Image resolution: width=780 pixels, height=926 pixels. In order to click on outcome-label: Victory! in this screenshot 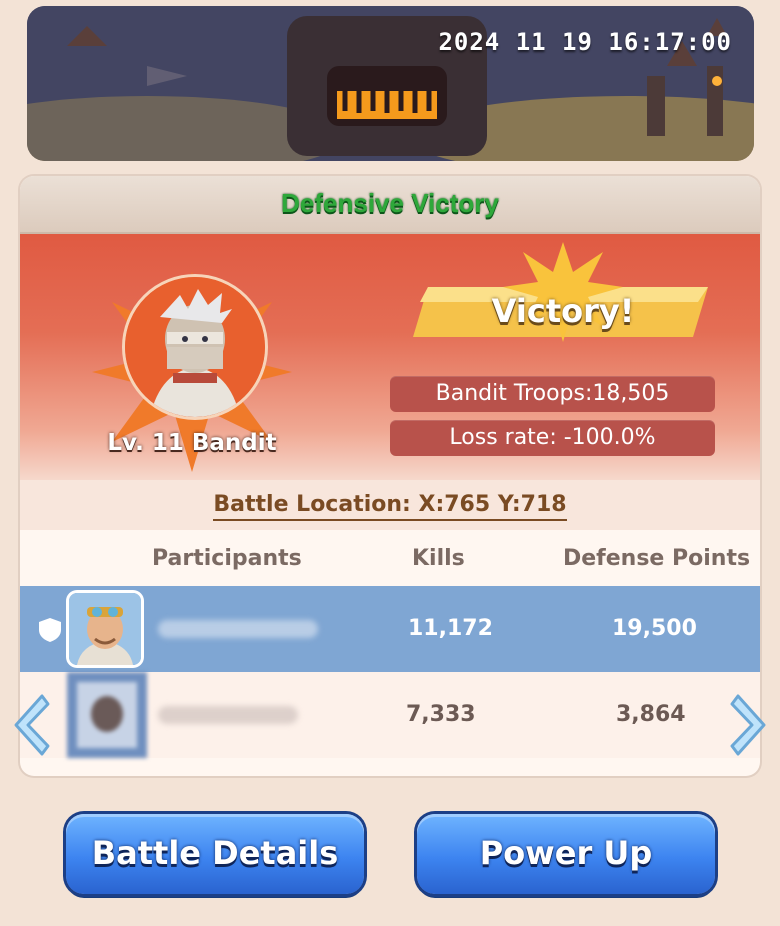, I will do `click(563, 311)`.